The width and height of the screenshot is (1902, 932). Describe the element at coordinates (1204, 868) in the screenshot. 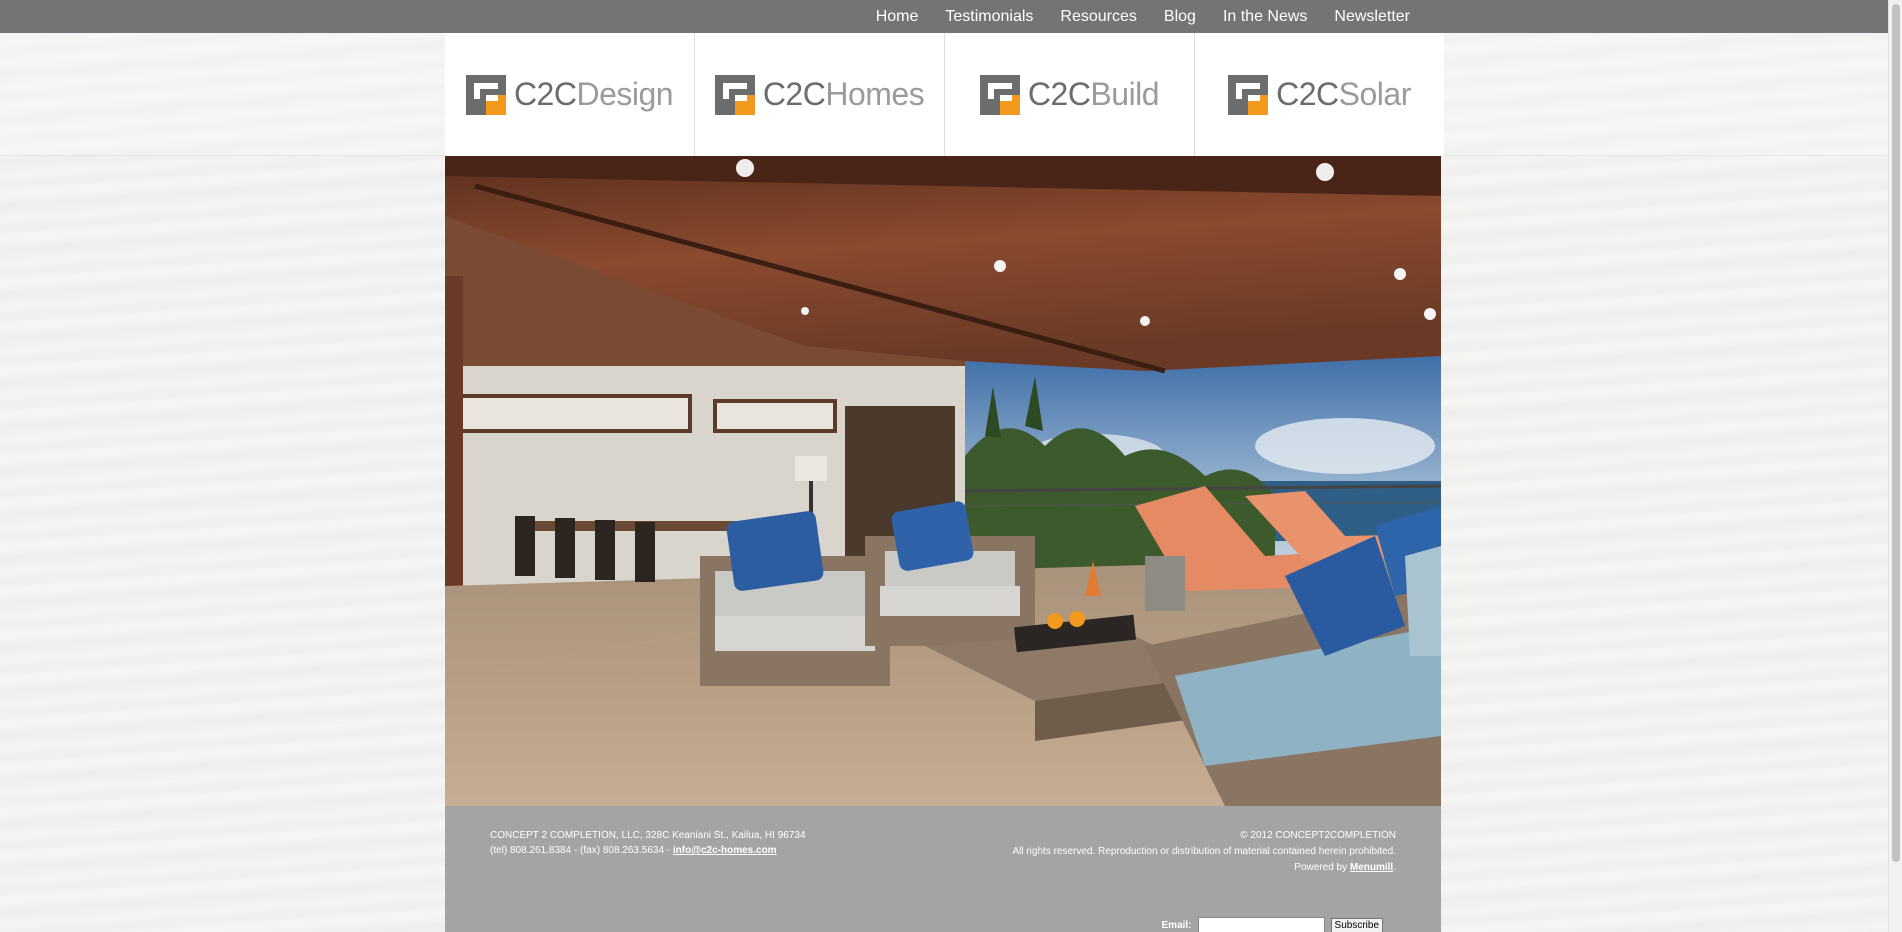

I see `footer-powered: Powered by Menumill.` at that location.